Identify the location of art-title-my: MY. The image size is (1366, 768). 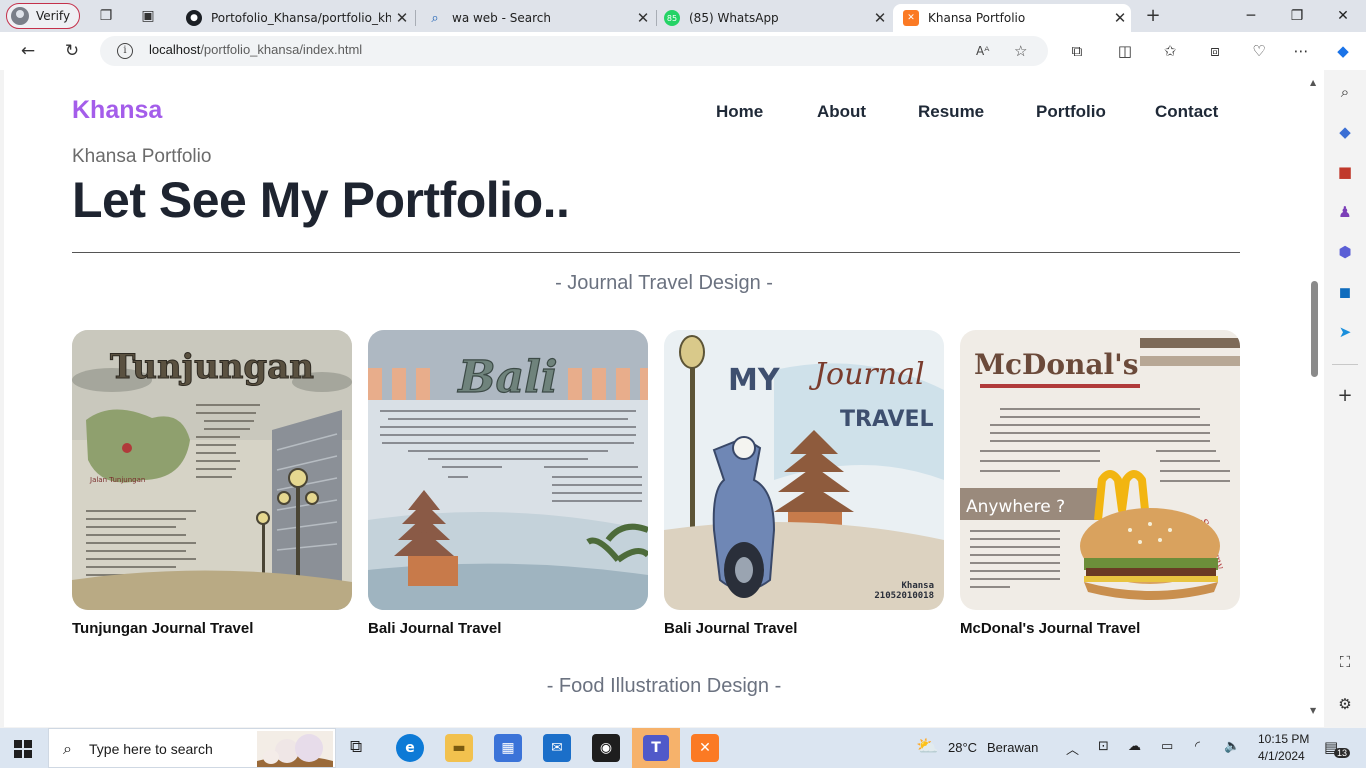
(754, 380).